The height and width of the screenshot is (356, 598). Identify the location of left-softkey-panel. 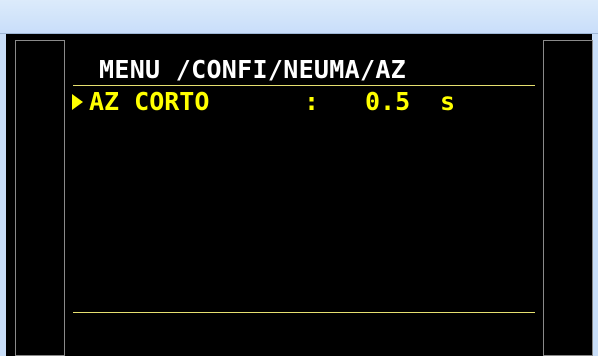
(40, 198).